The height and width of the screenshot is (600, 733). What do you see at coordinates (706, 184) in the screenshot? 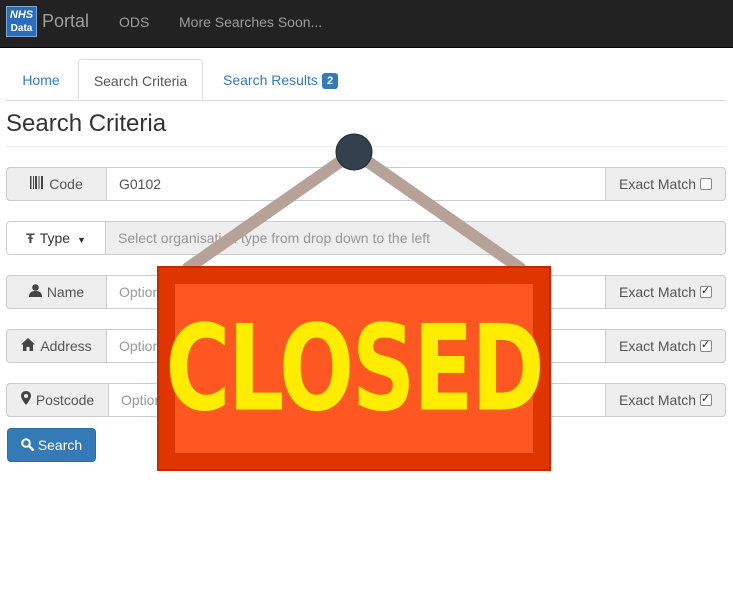
I see `code-exact-match-checkbox` at bounding box center [706, 184].